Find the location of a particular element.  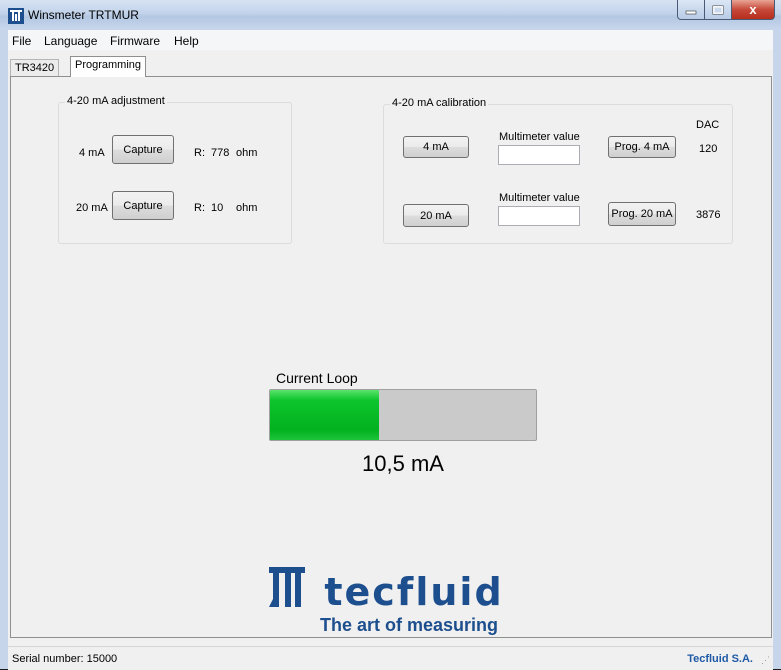

app-icon is located at coordinates (16, 16).